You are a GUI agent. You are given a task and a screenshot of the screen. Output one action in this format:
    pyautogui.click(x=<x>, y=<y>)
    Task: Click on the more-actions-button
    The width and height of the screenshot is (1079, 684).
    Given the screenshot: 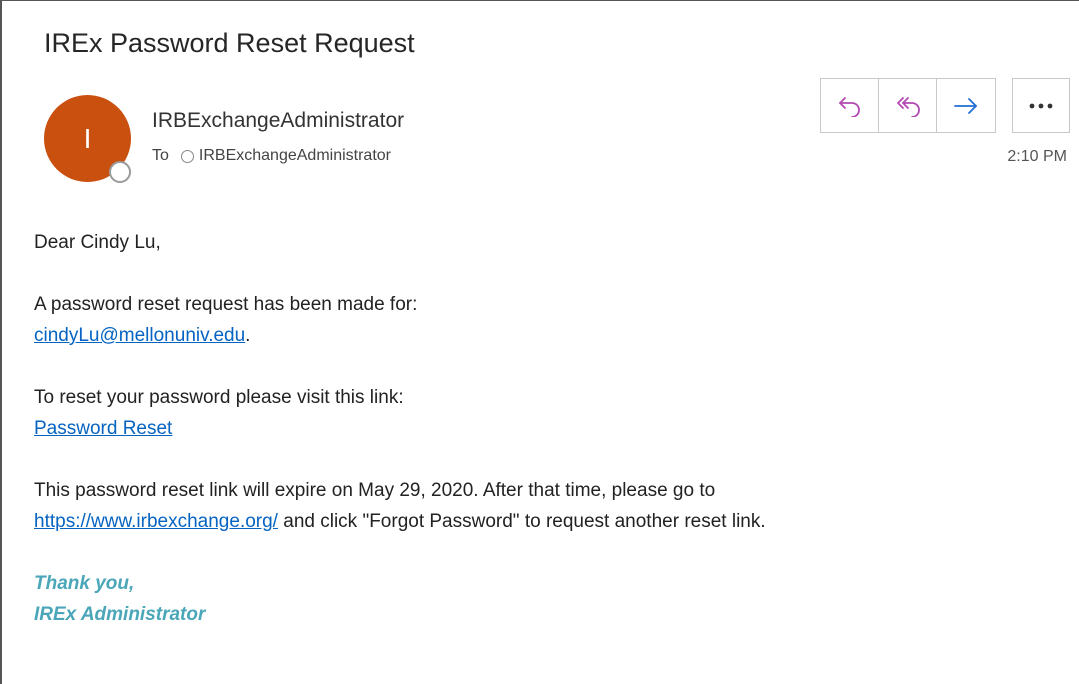 What is the action you would take?
    pyautogui.click(x=1041, y=105)
    